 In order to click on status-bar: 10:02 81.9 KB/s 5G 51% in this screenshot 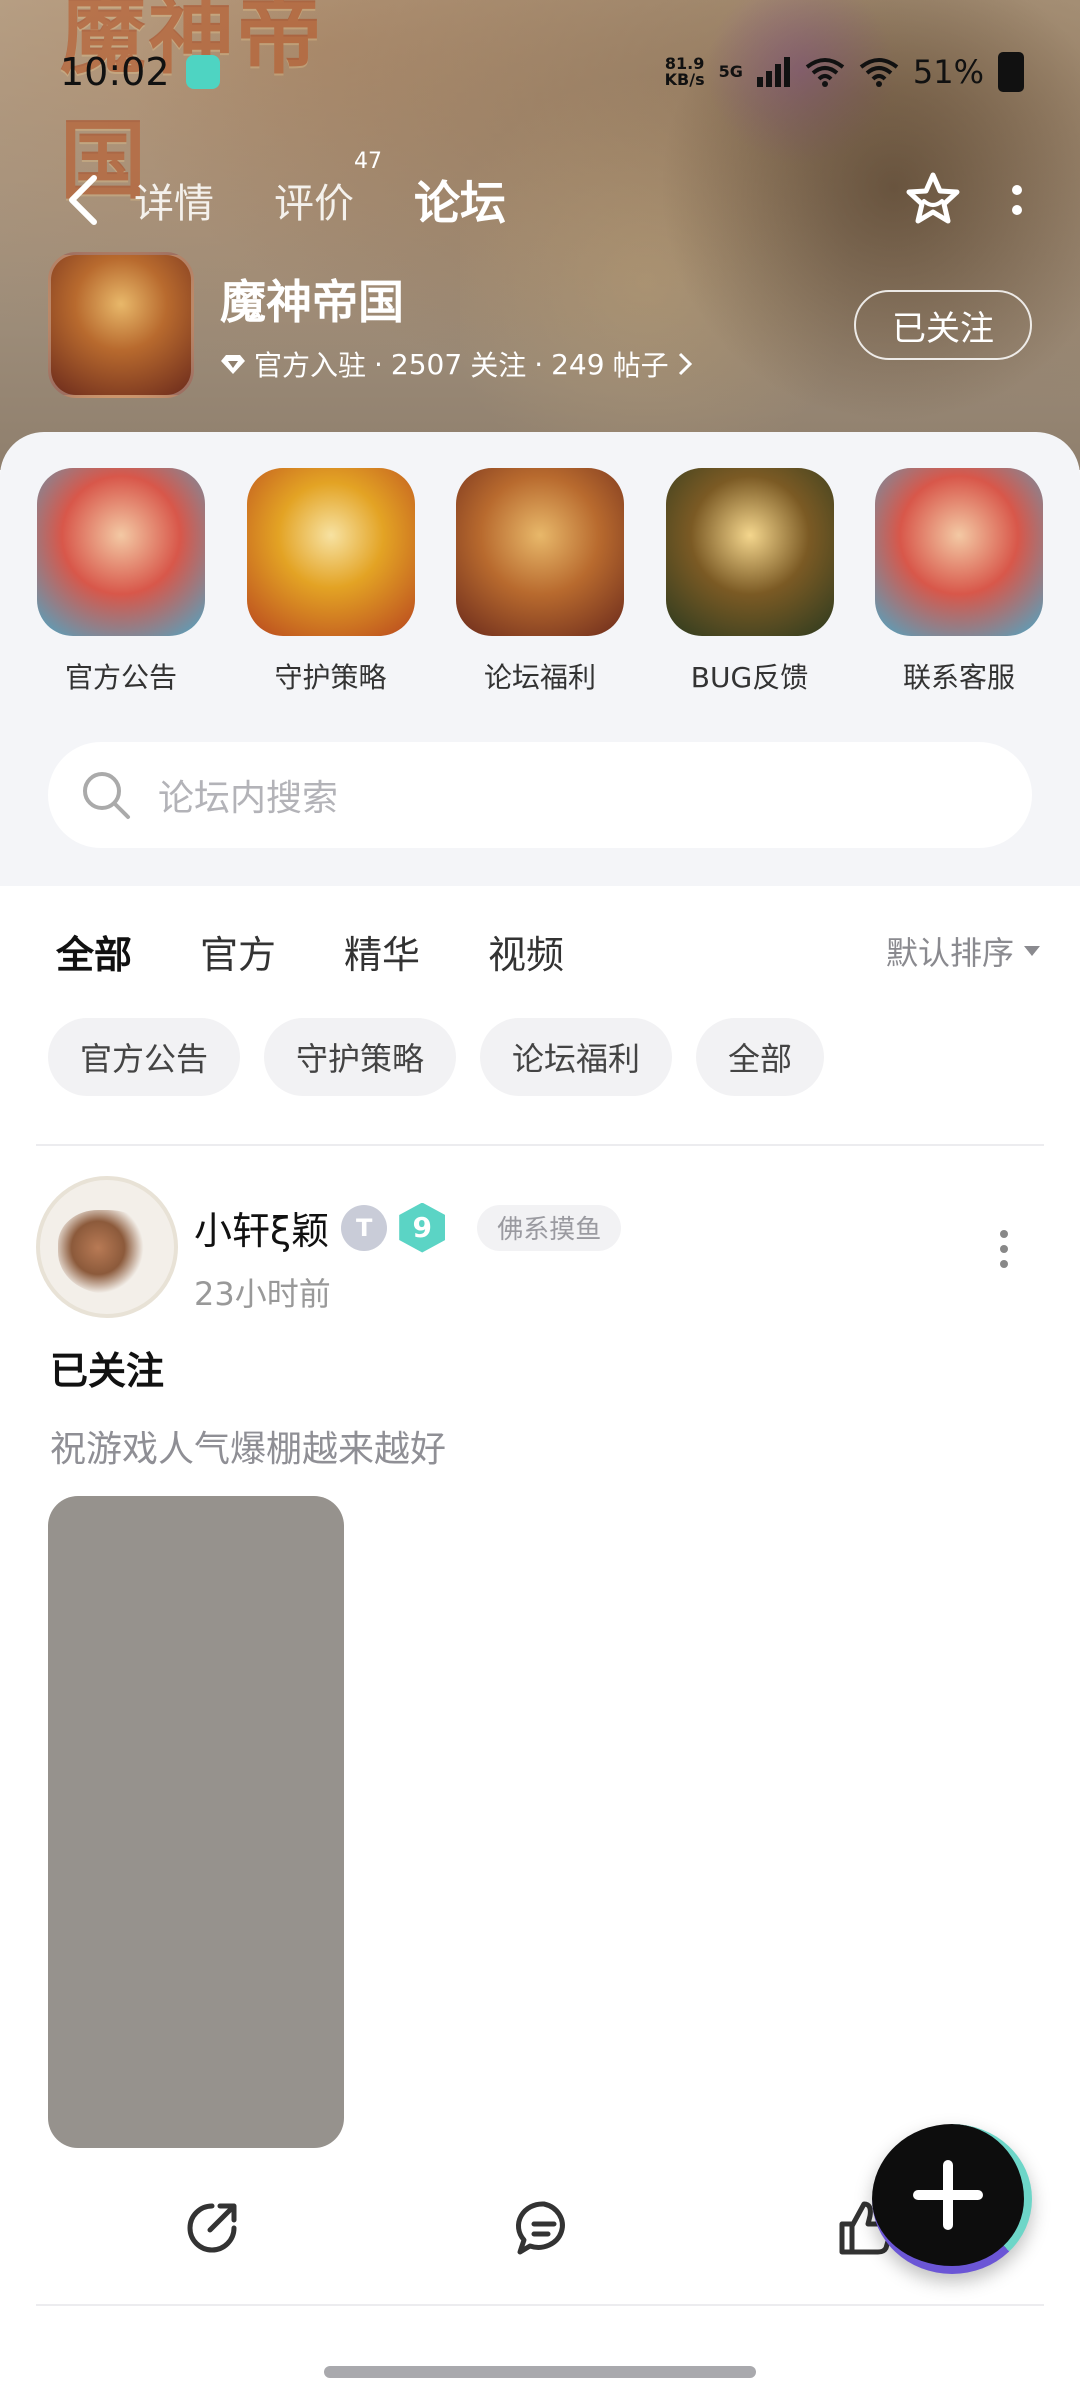, I will do `click(542, 72)`.